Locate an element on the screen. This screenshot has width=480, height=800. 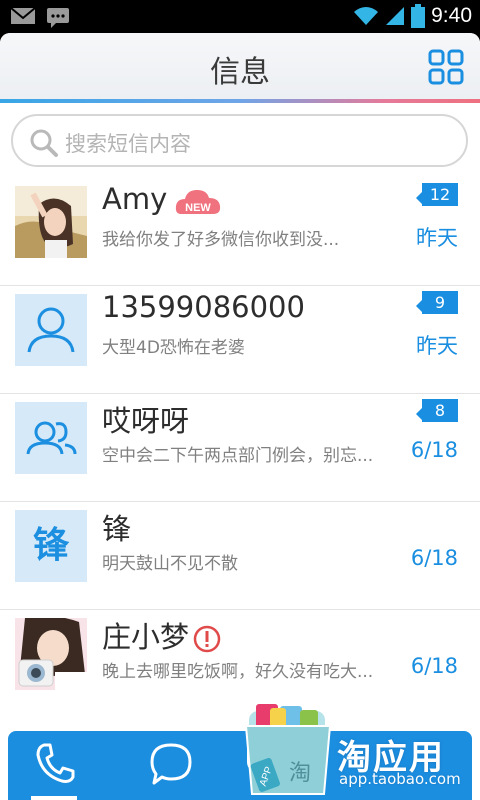
alert-icon is located at coordinates (207, 639).